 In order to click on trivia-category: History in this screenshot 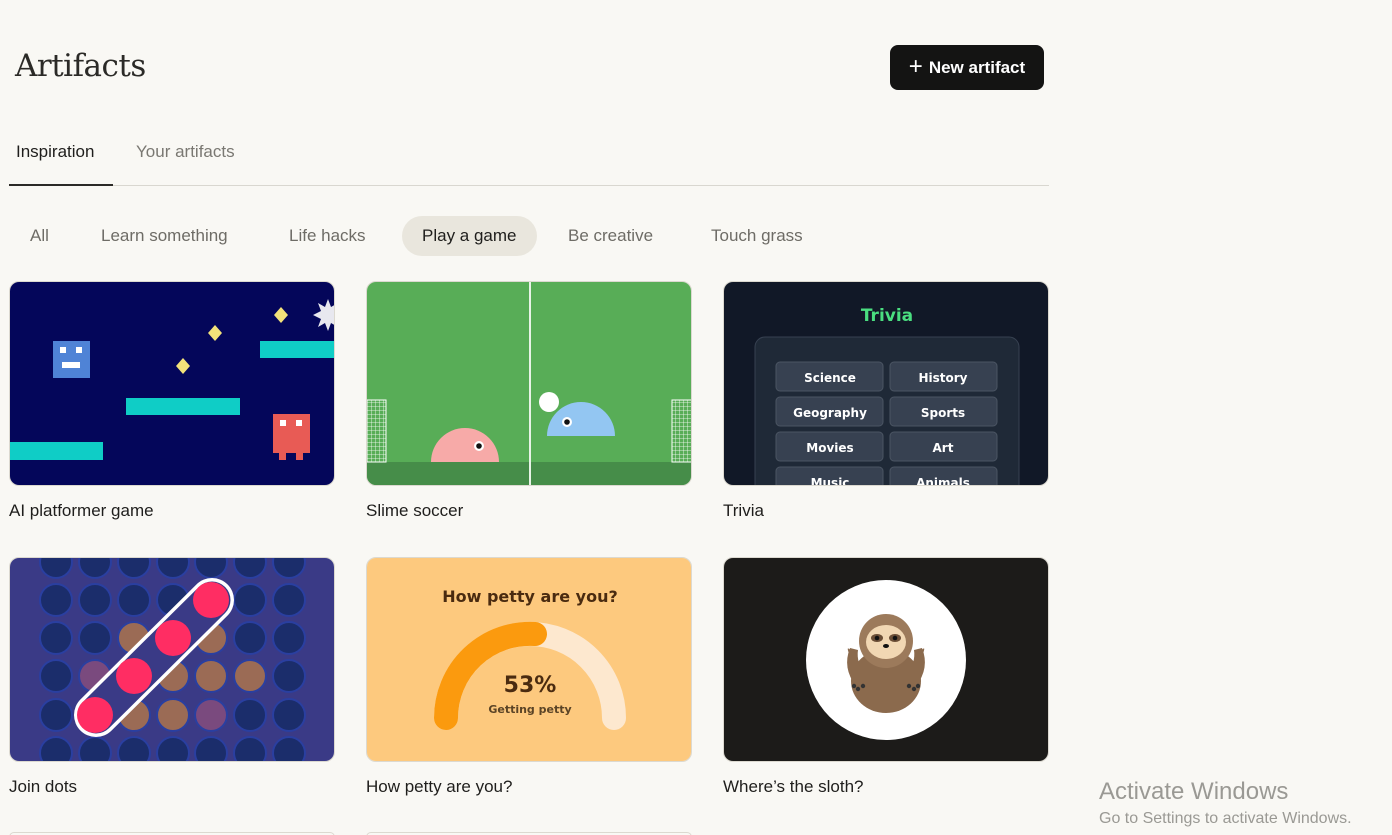, I will do `click(942, 378)`.